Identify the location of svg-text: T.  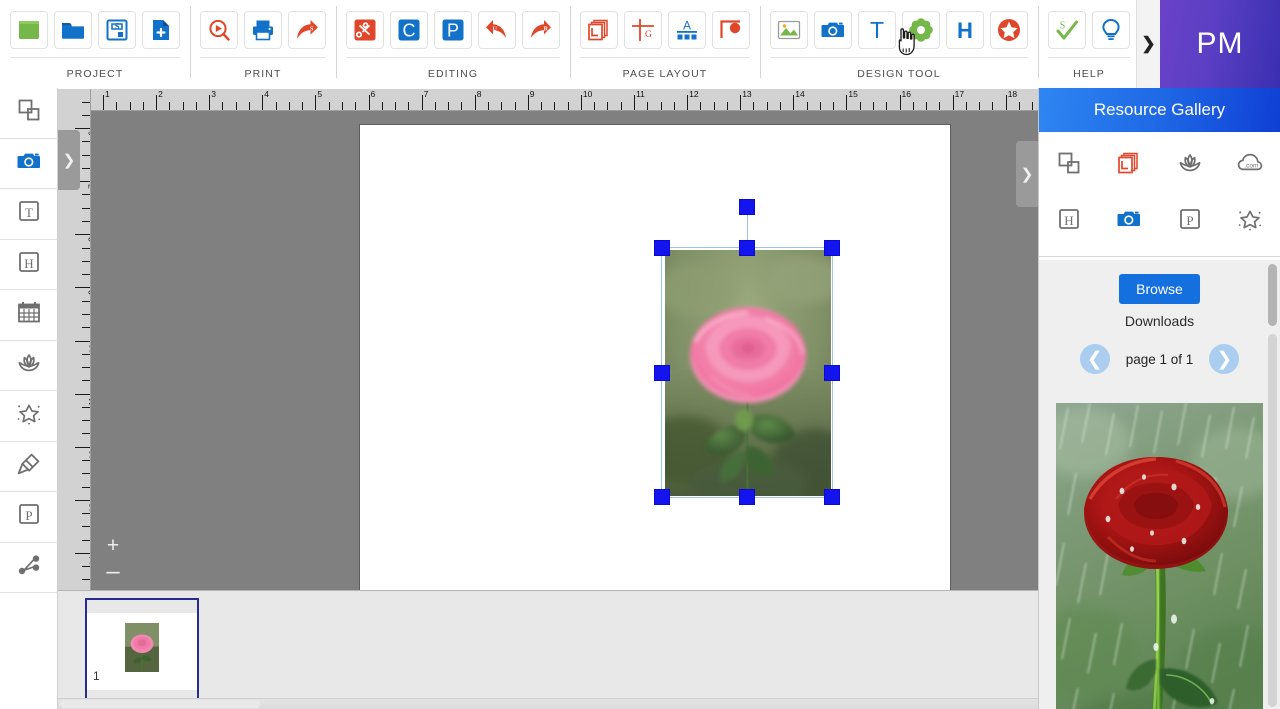
(877, 30).